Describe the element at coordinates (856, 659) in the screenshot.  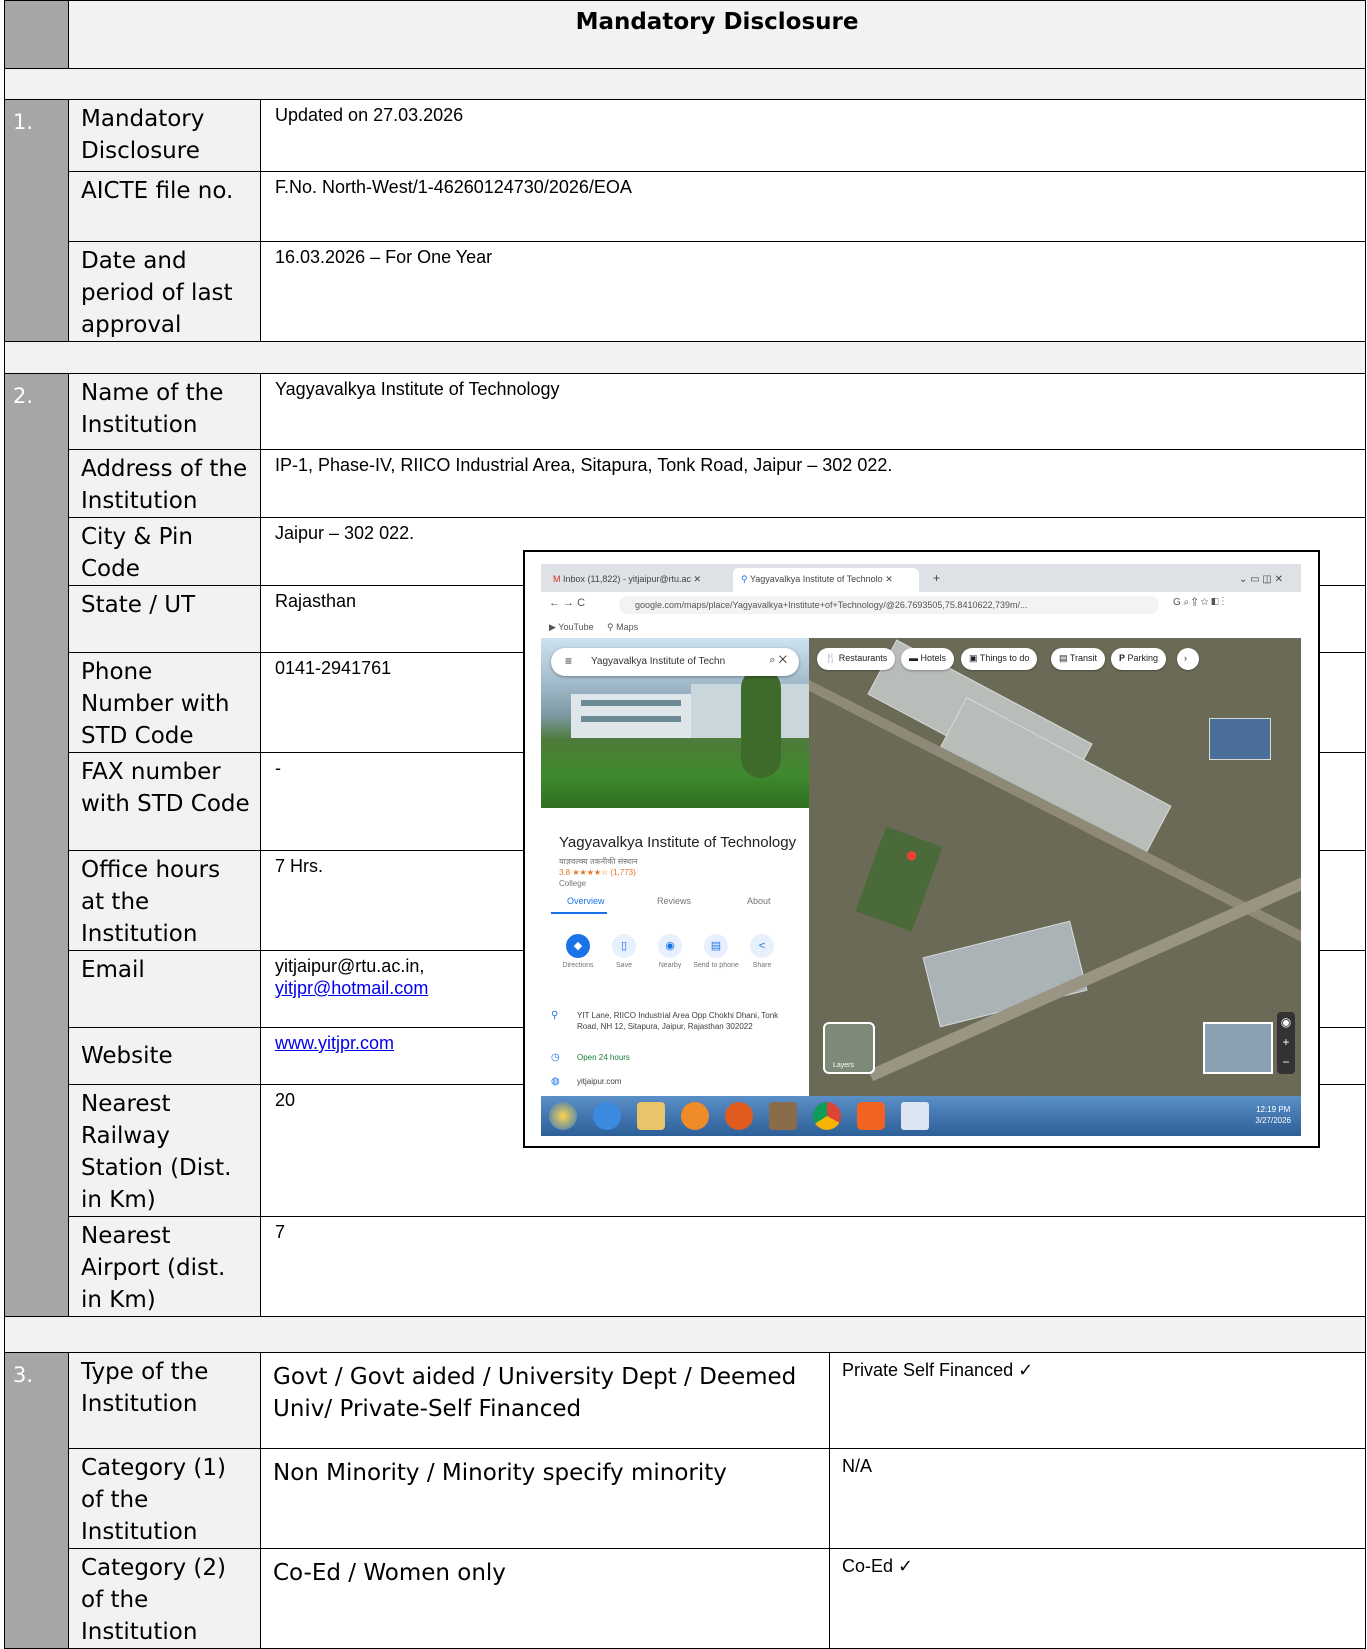
I see `chip-restaurants: 🍴 Restaurants` at that location.